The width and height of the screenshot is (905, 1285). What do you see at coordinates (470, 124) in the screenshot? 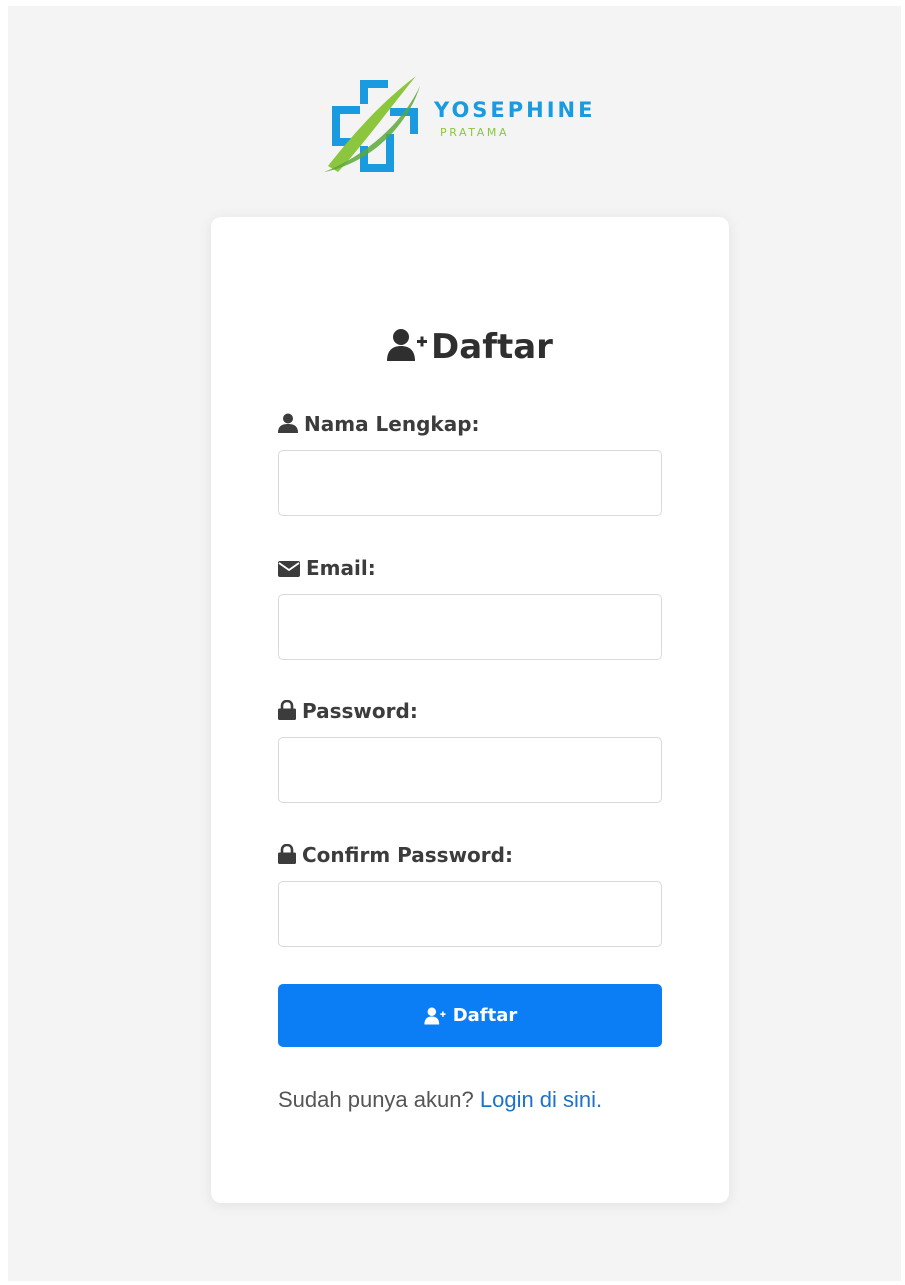
I see `brand-logo: YOSEPHINE PRATAMA` at bounding box center [470, 124].